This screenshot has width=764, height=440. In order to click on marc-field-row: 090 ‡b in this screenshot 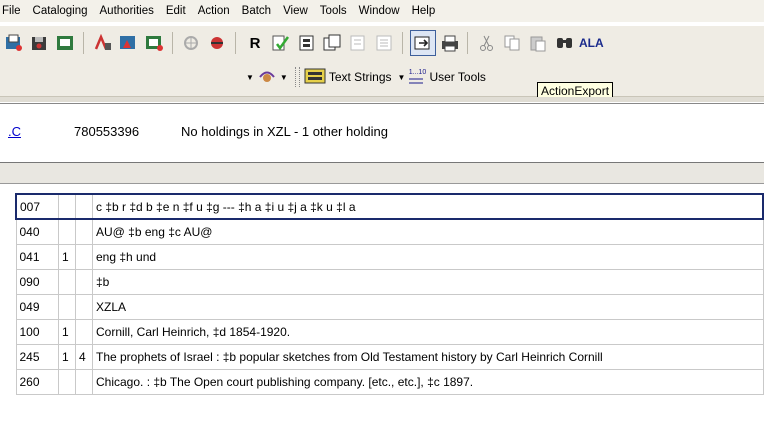, I will do `click(389, 281)`.